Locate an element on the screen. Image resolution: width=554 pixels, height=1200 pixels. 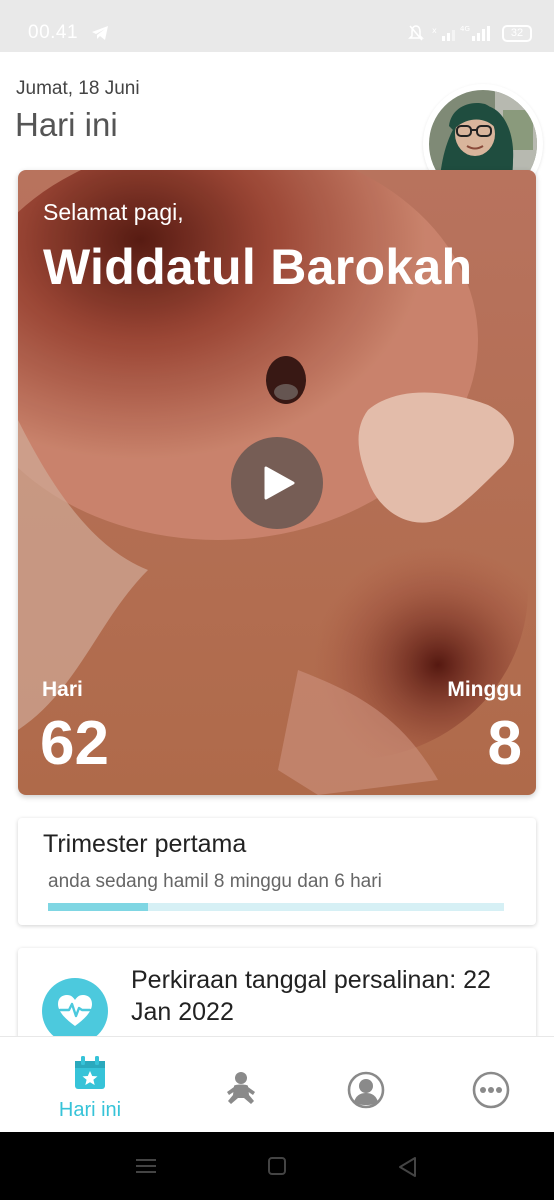
play-icon is located at coordinates (279, 483).